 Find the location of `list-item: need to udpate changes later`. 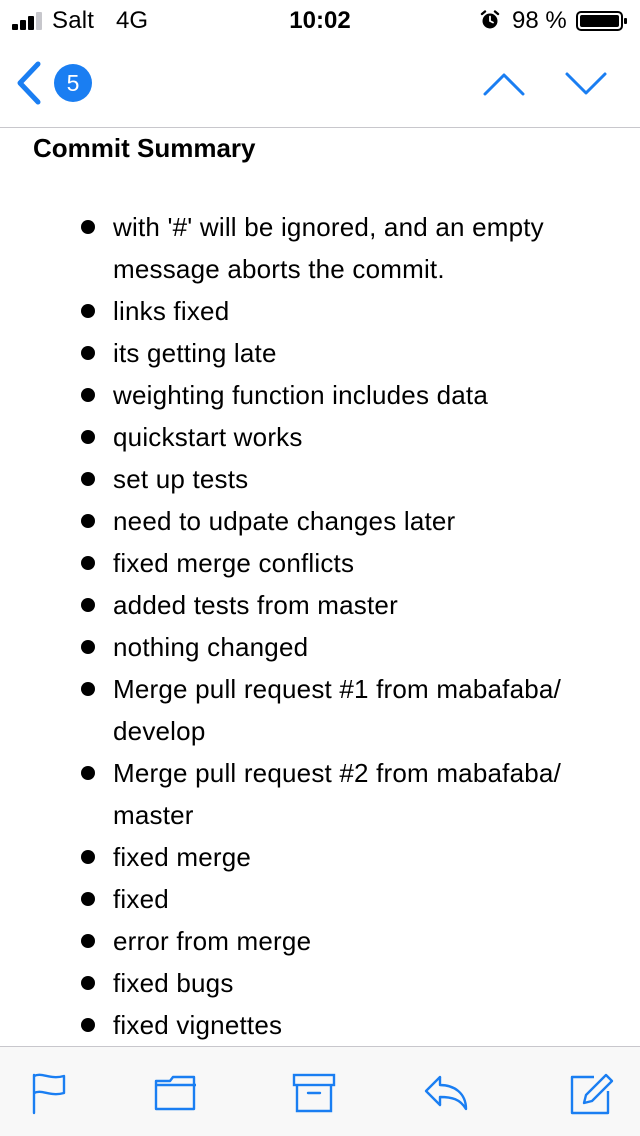

list-item: need to udpate changes later is located at coordinates (320, 521).